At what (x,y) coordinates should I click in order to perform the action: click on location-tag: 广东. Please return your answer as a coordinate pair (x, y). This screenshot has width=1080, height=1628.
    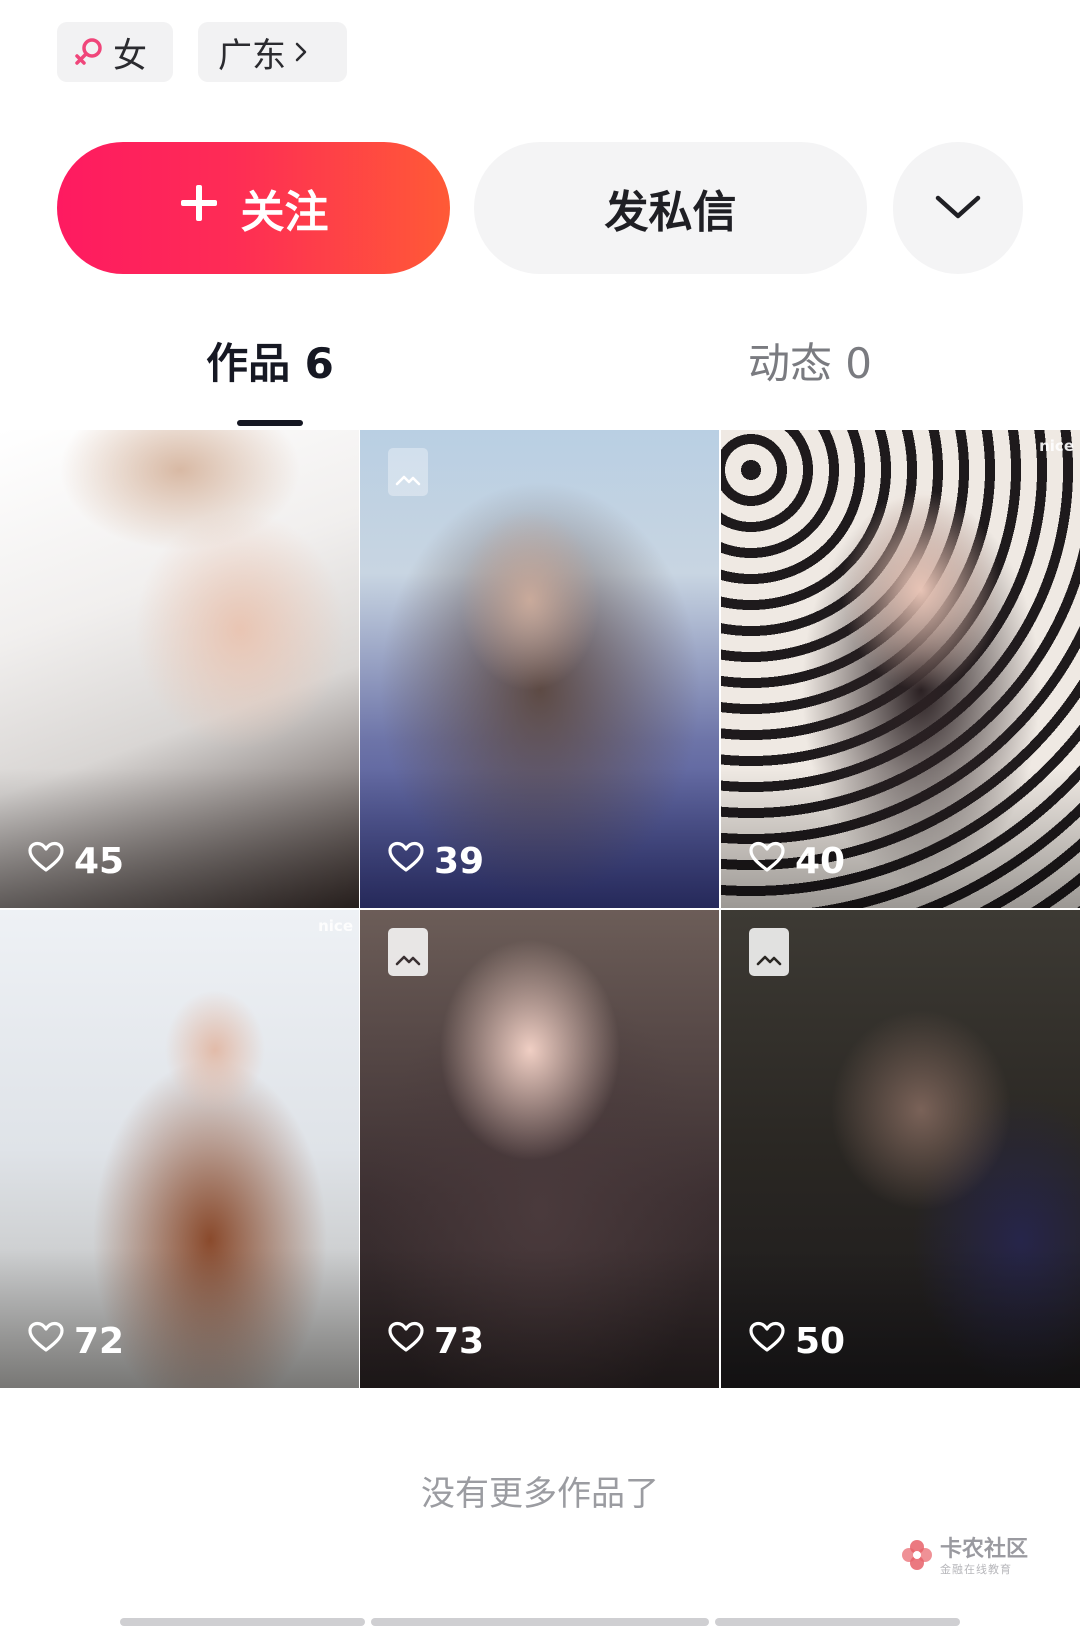
    Looking at the image, I should click on (272, 52).